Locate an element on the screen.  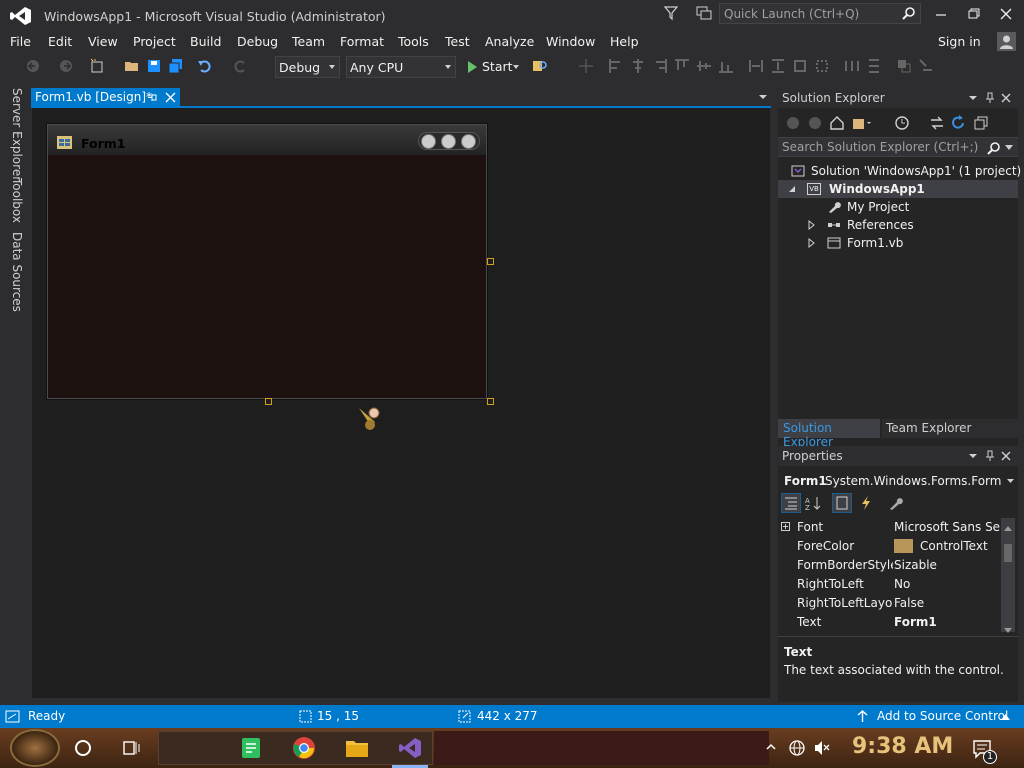
tab-data-sources: Data Sources is located at coordinates (17, 272).